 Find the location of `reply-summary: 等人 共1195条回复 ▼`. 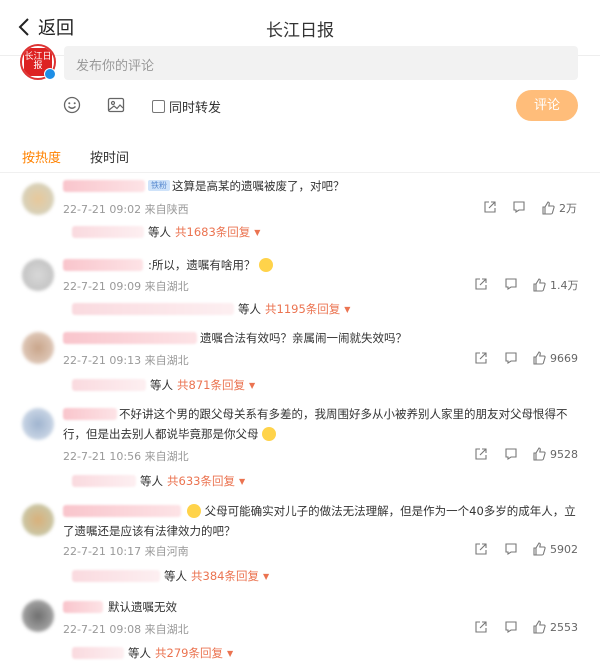

reply-summary: 等人 共1195条回复 ▼ is located at coordinates (211, 309).